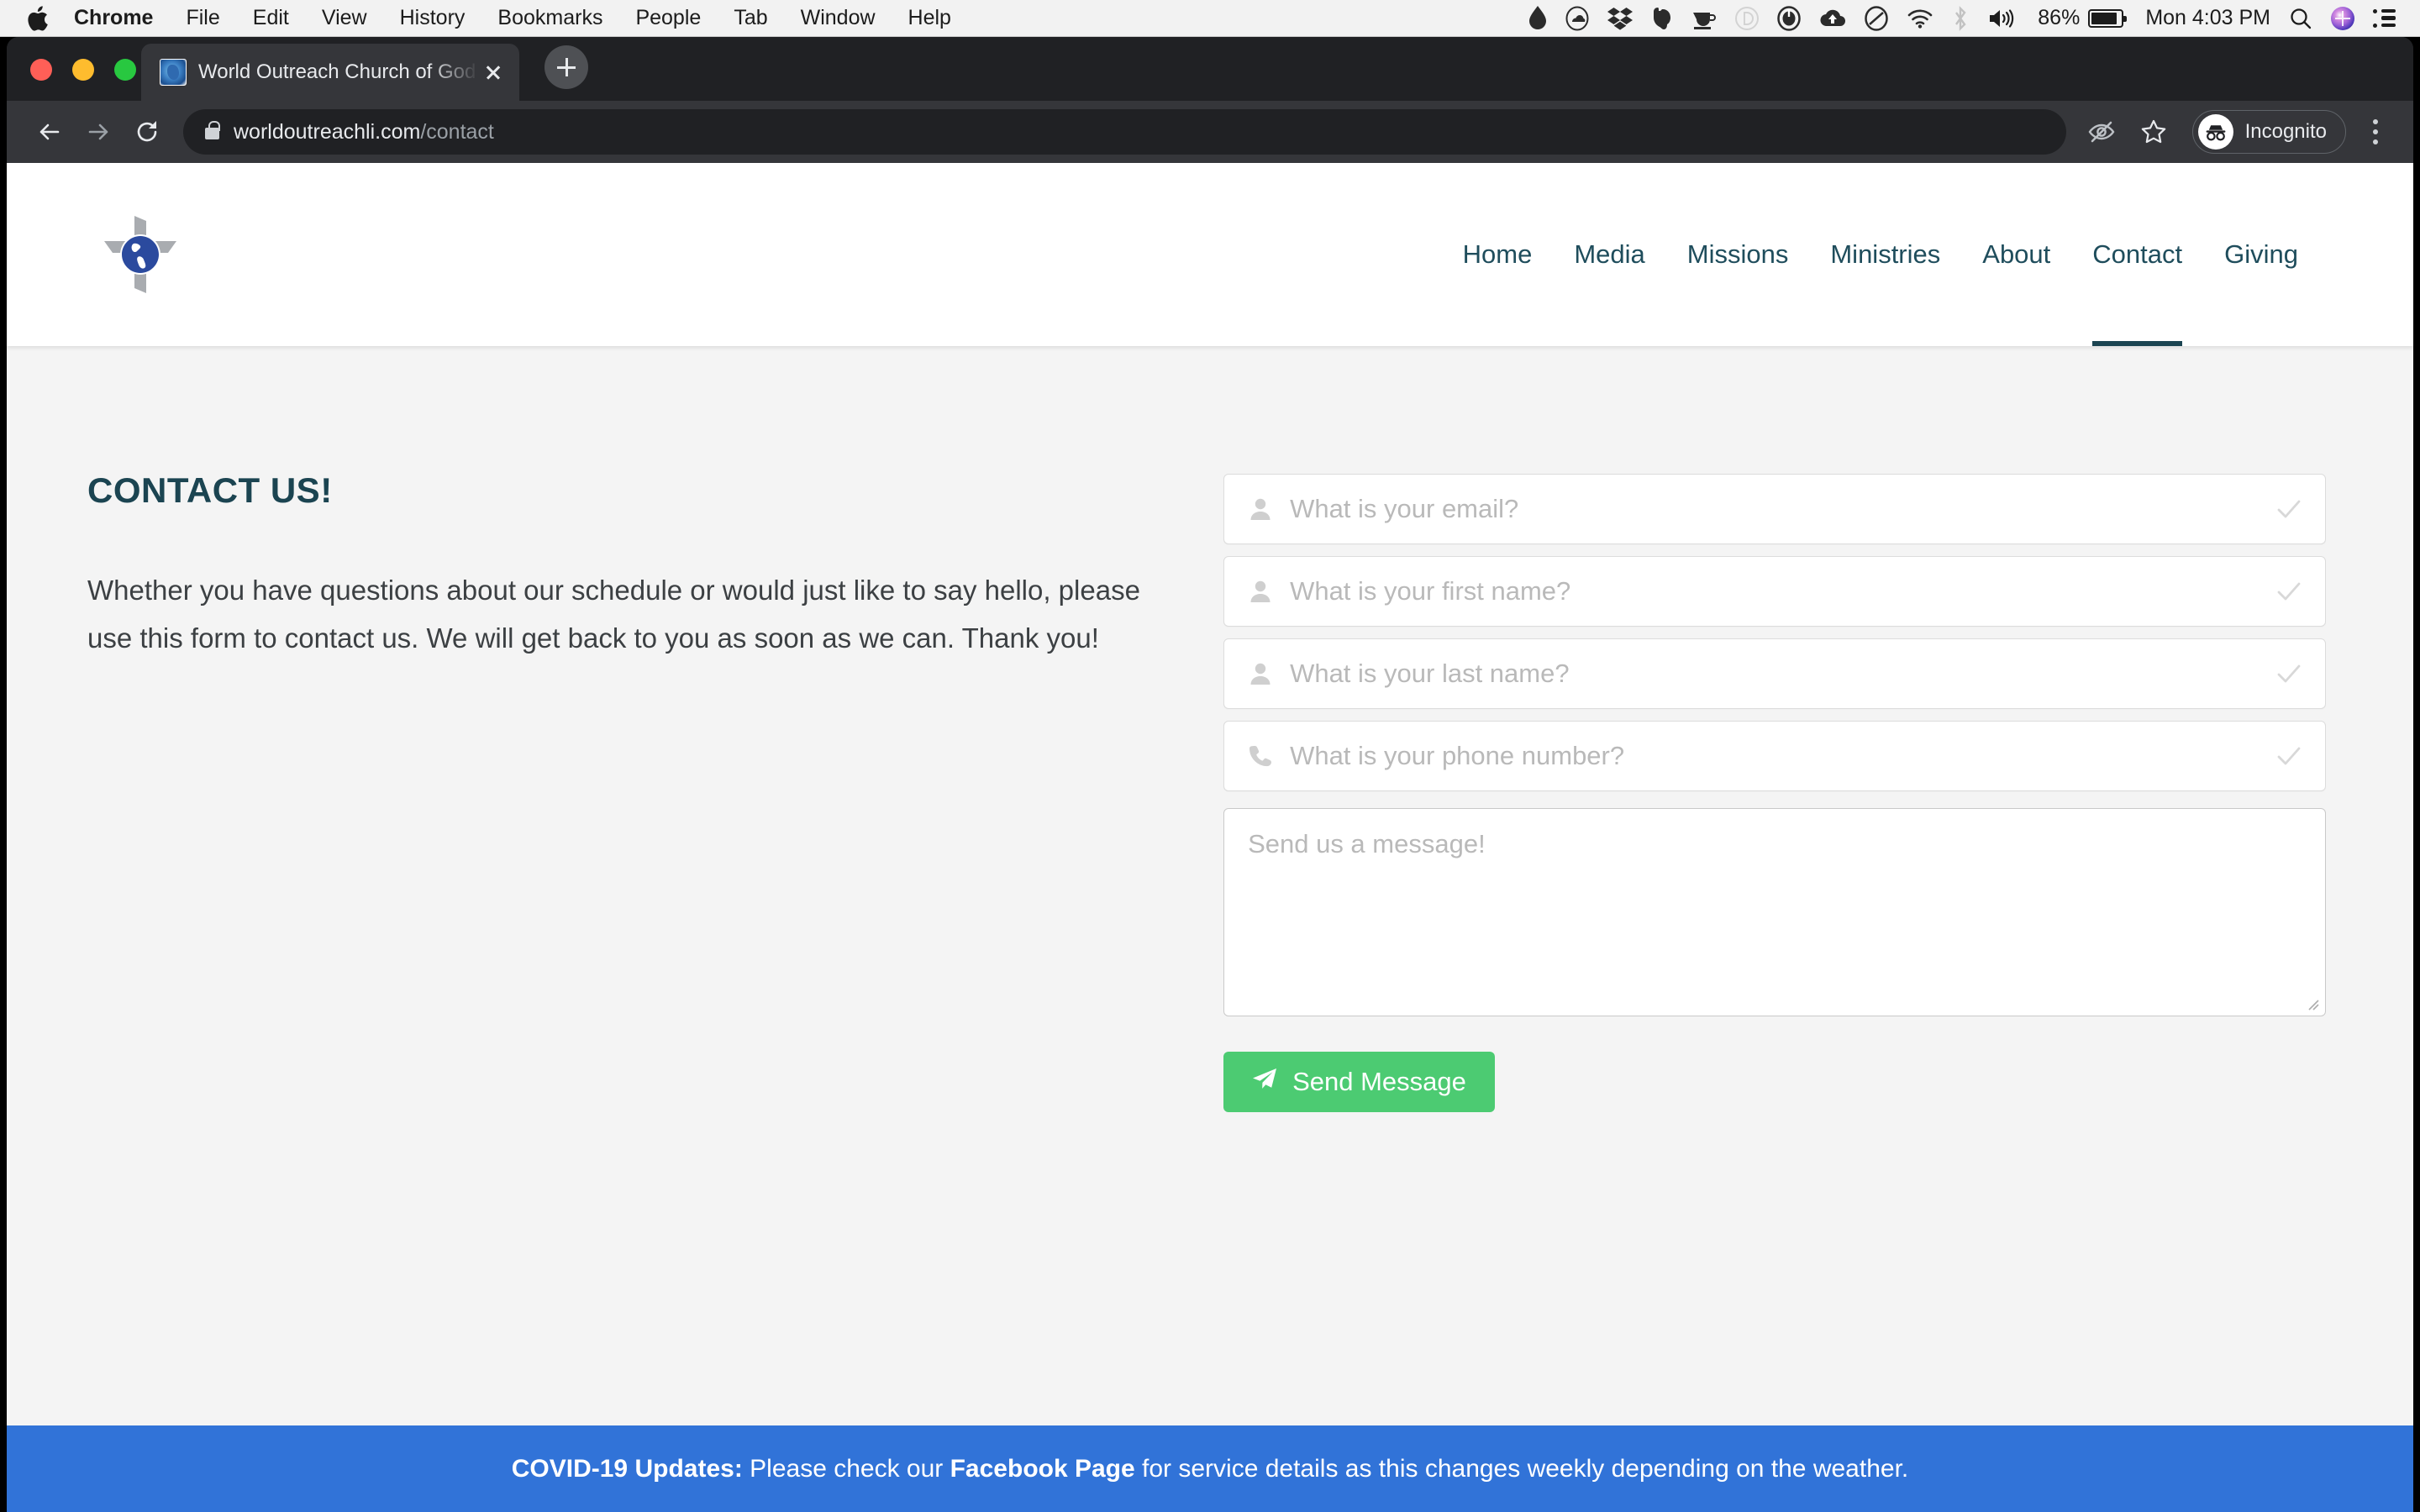 The height and width of the screenshot is (1512, 2420). I want to click on power-circle-icon, so click(1790, 18).